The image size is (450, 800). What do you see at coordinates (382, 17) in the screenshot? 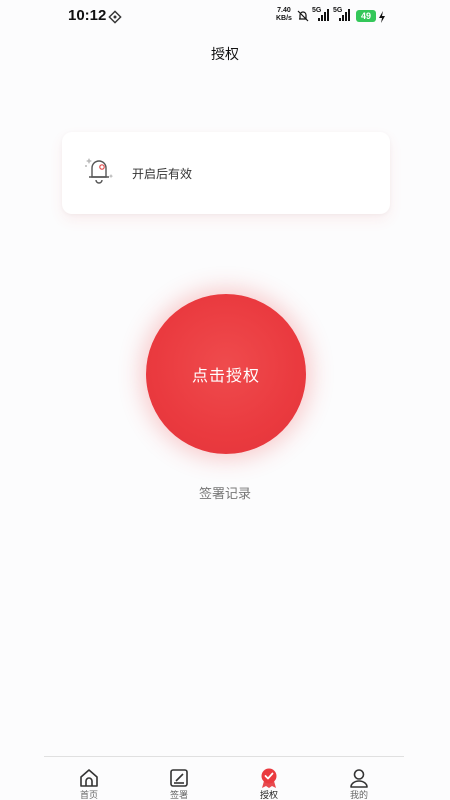
I see `charging-icon` at bounding box center [382, 17].